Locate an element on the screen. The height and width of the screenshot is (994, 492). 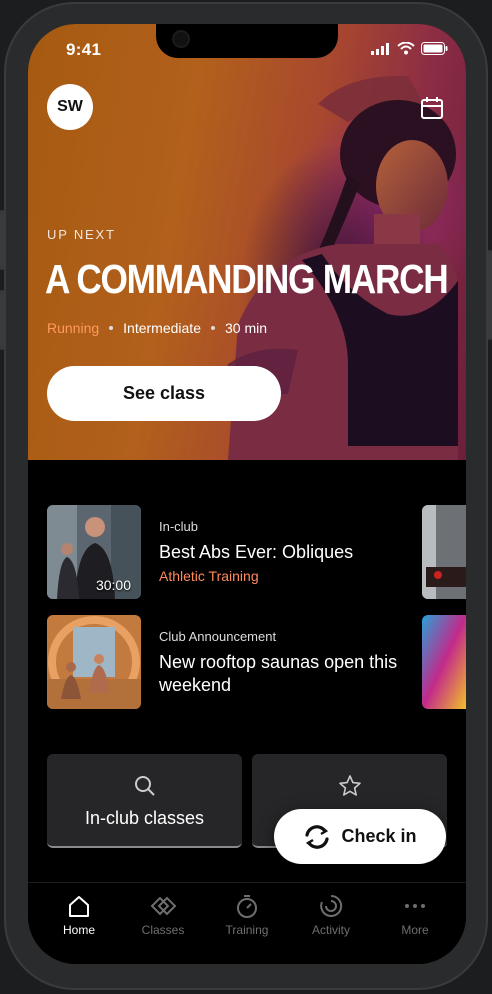
tab-label: Training is located at coordinates (247, 930).